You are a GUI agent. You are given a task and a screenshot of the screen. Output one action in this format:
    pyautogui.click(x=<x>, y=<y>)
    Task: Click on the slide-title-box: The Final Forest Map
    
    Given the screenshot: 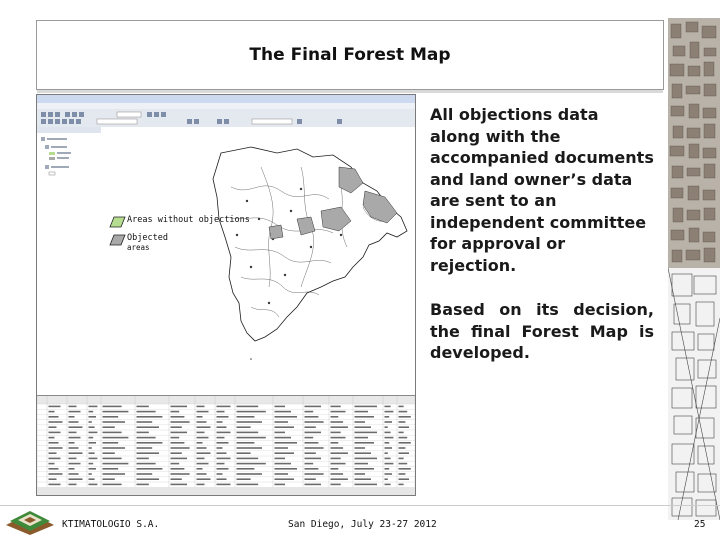 What is the action you would take?
    pyautogui.click(x=350, y=56)
    